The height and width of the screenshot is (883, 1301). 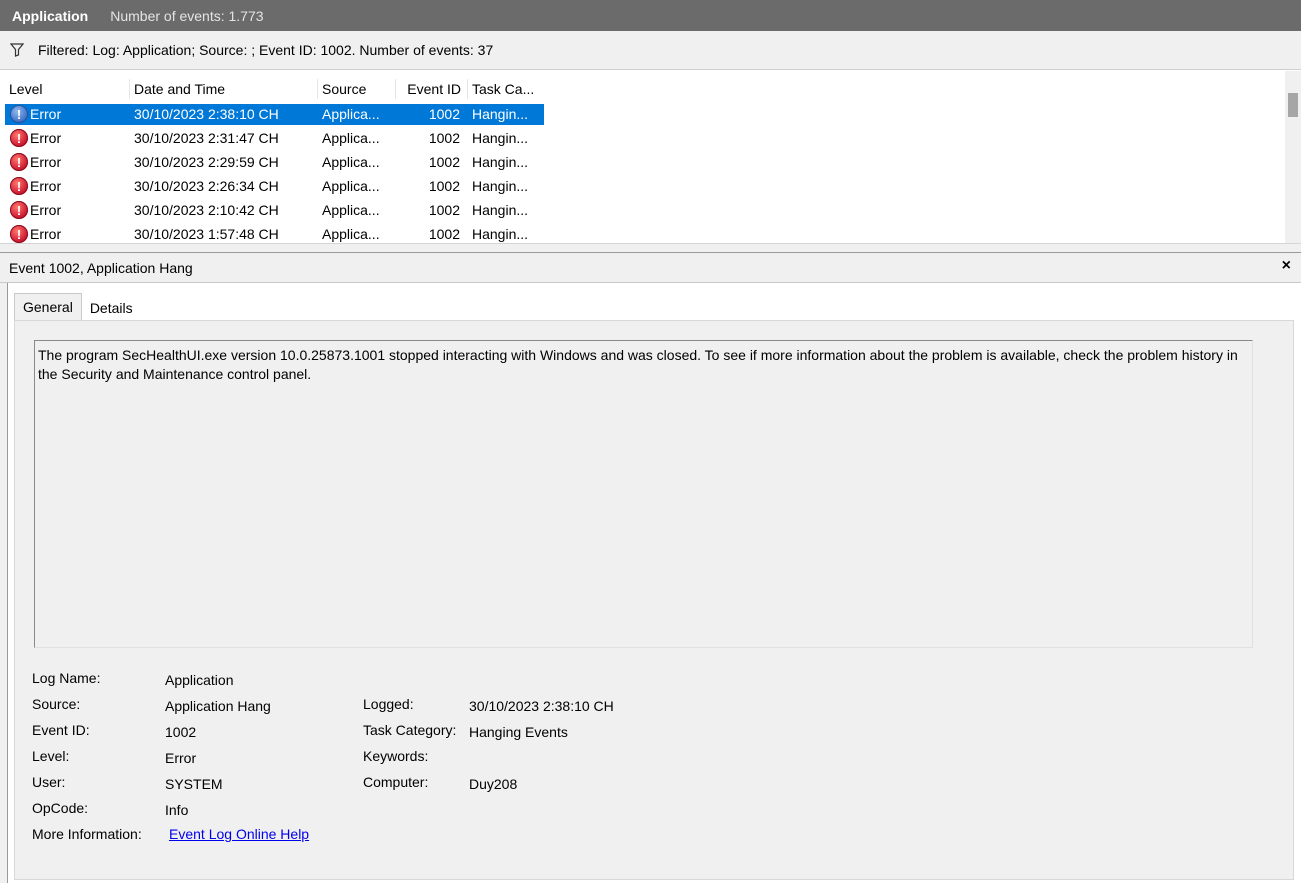 What do you see at coordinates (239, 834) in the screenshot?
I see `event-log-help-link: Event Log Online Help` at bounding box center [239, 834].